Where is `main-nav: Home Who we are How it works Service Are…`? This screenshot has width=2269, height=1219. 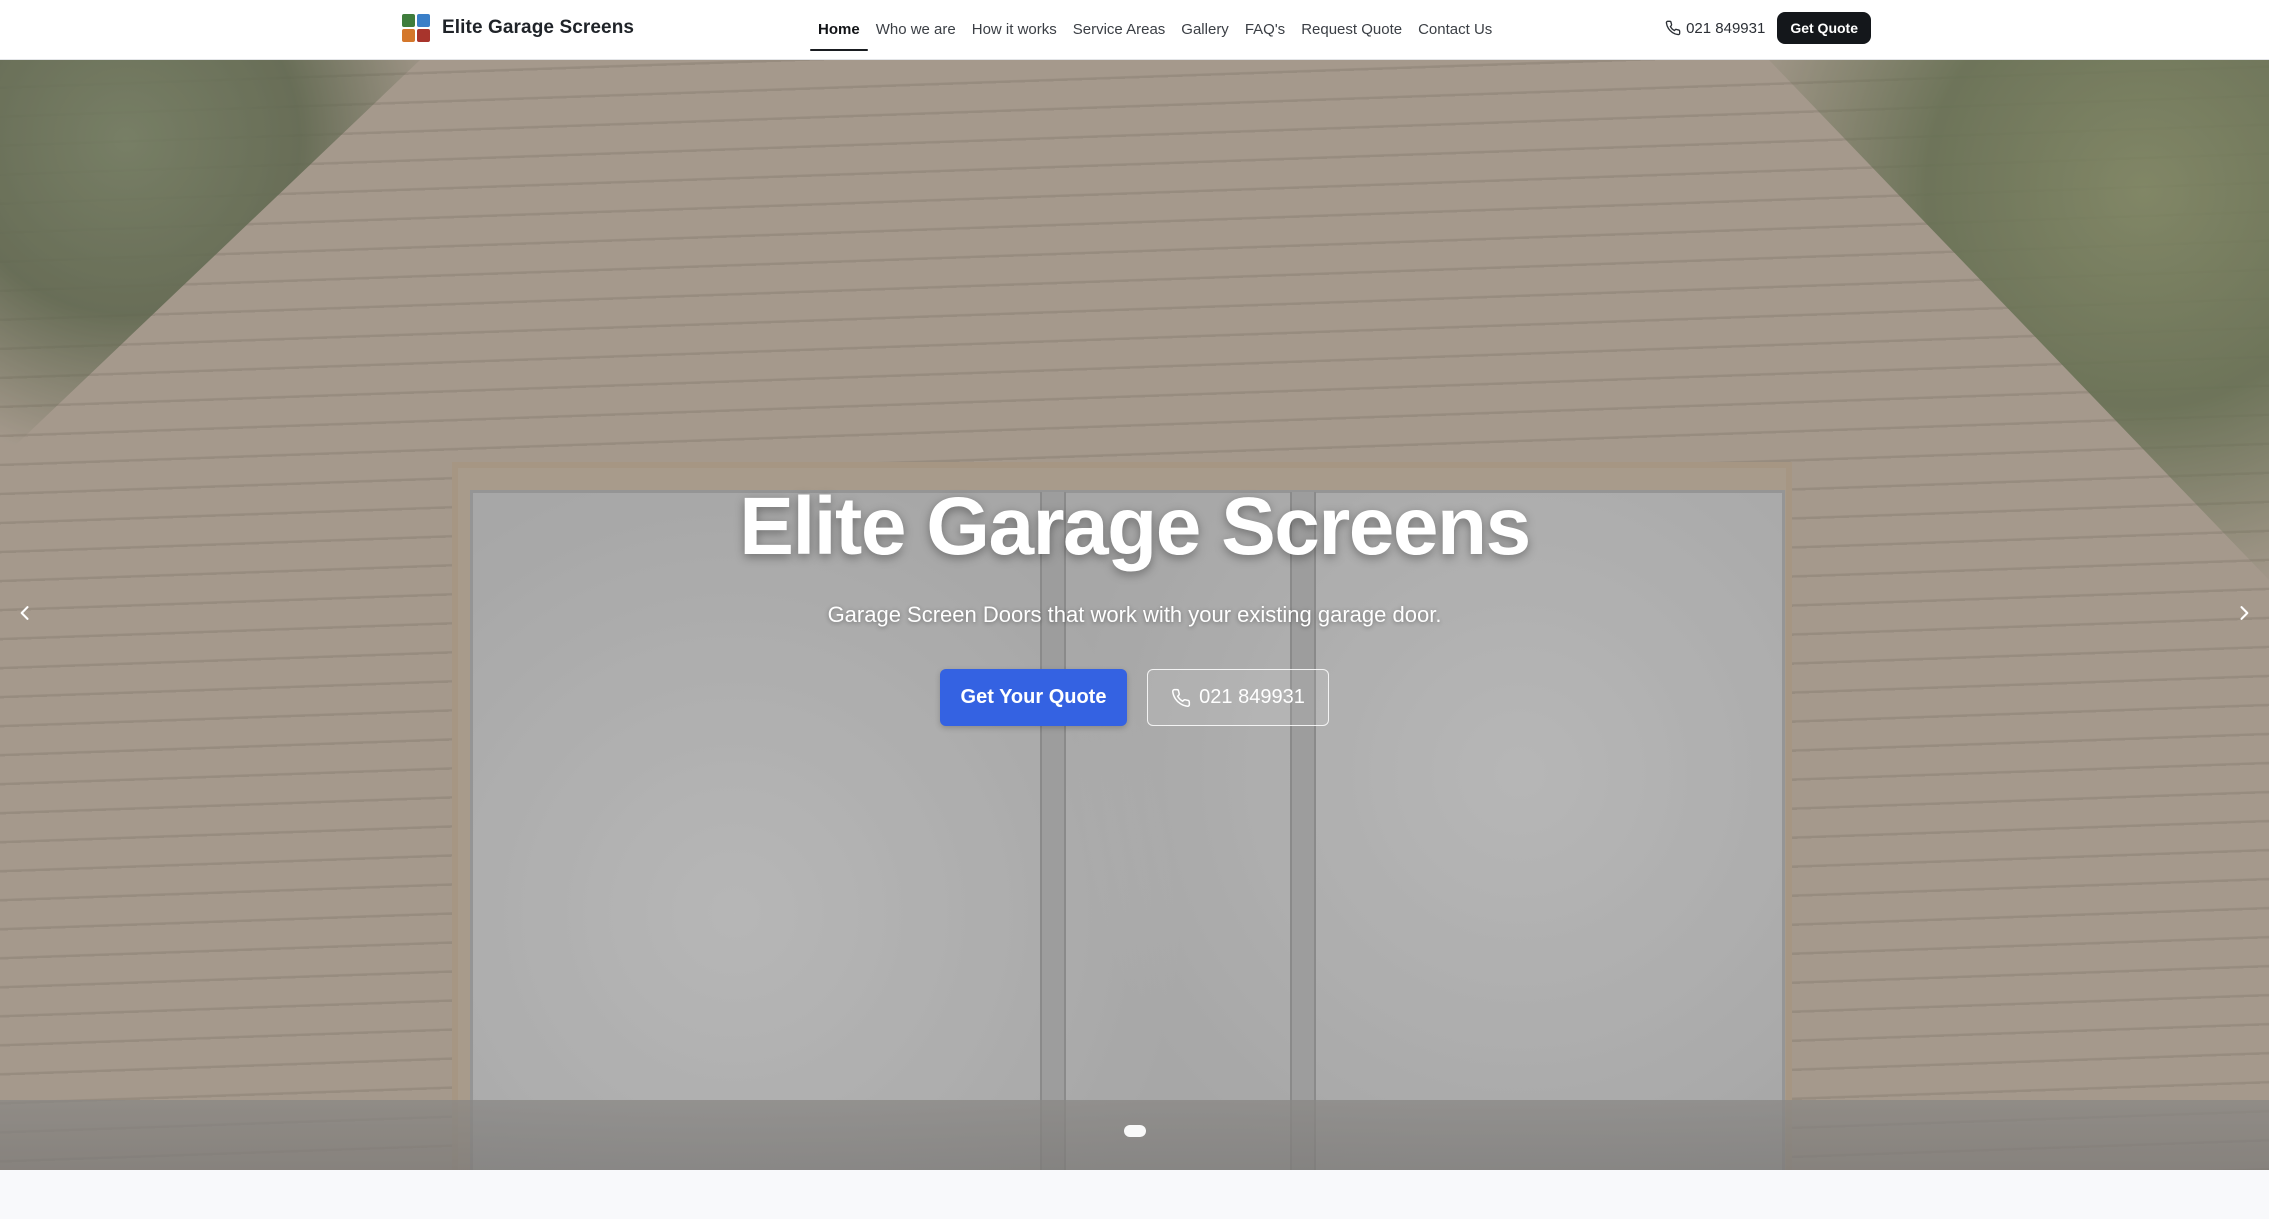 main-nav: Home Who we are How it works Service Are… is located at coordinates (1155, 30).